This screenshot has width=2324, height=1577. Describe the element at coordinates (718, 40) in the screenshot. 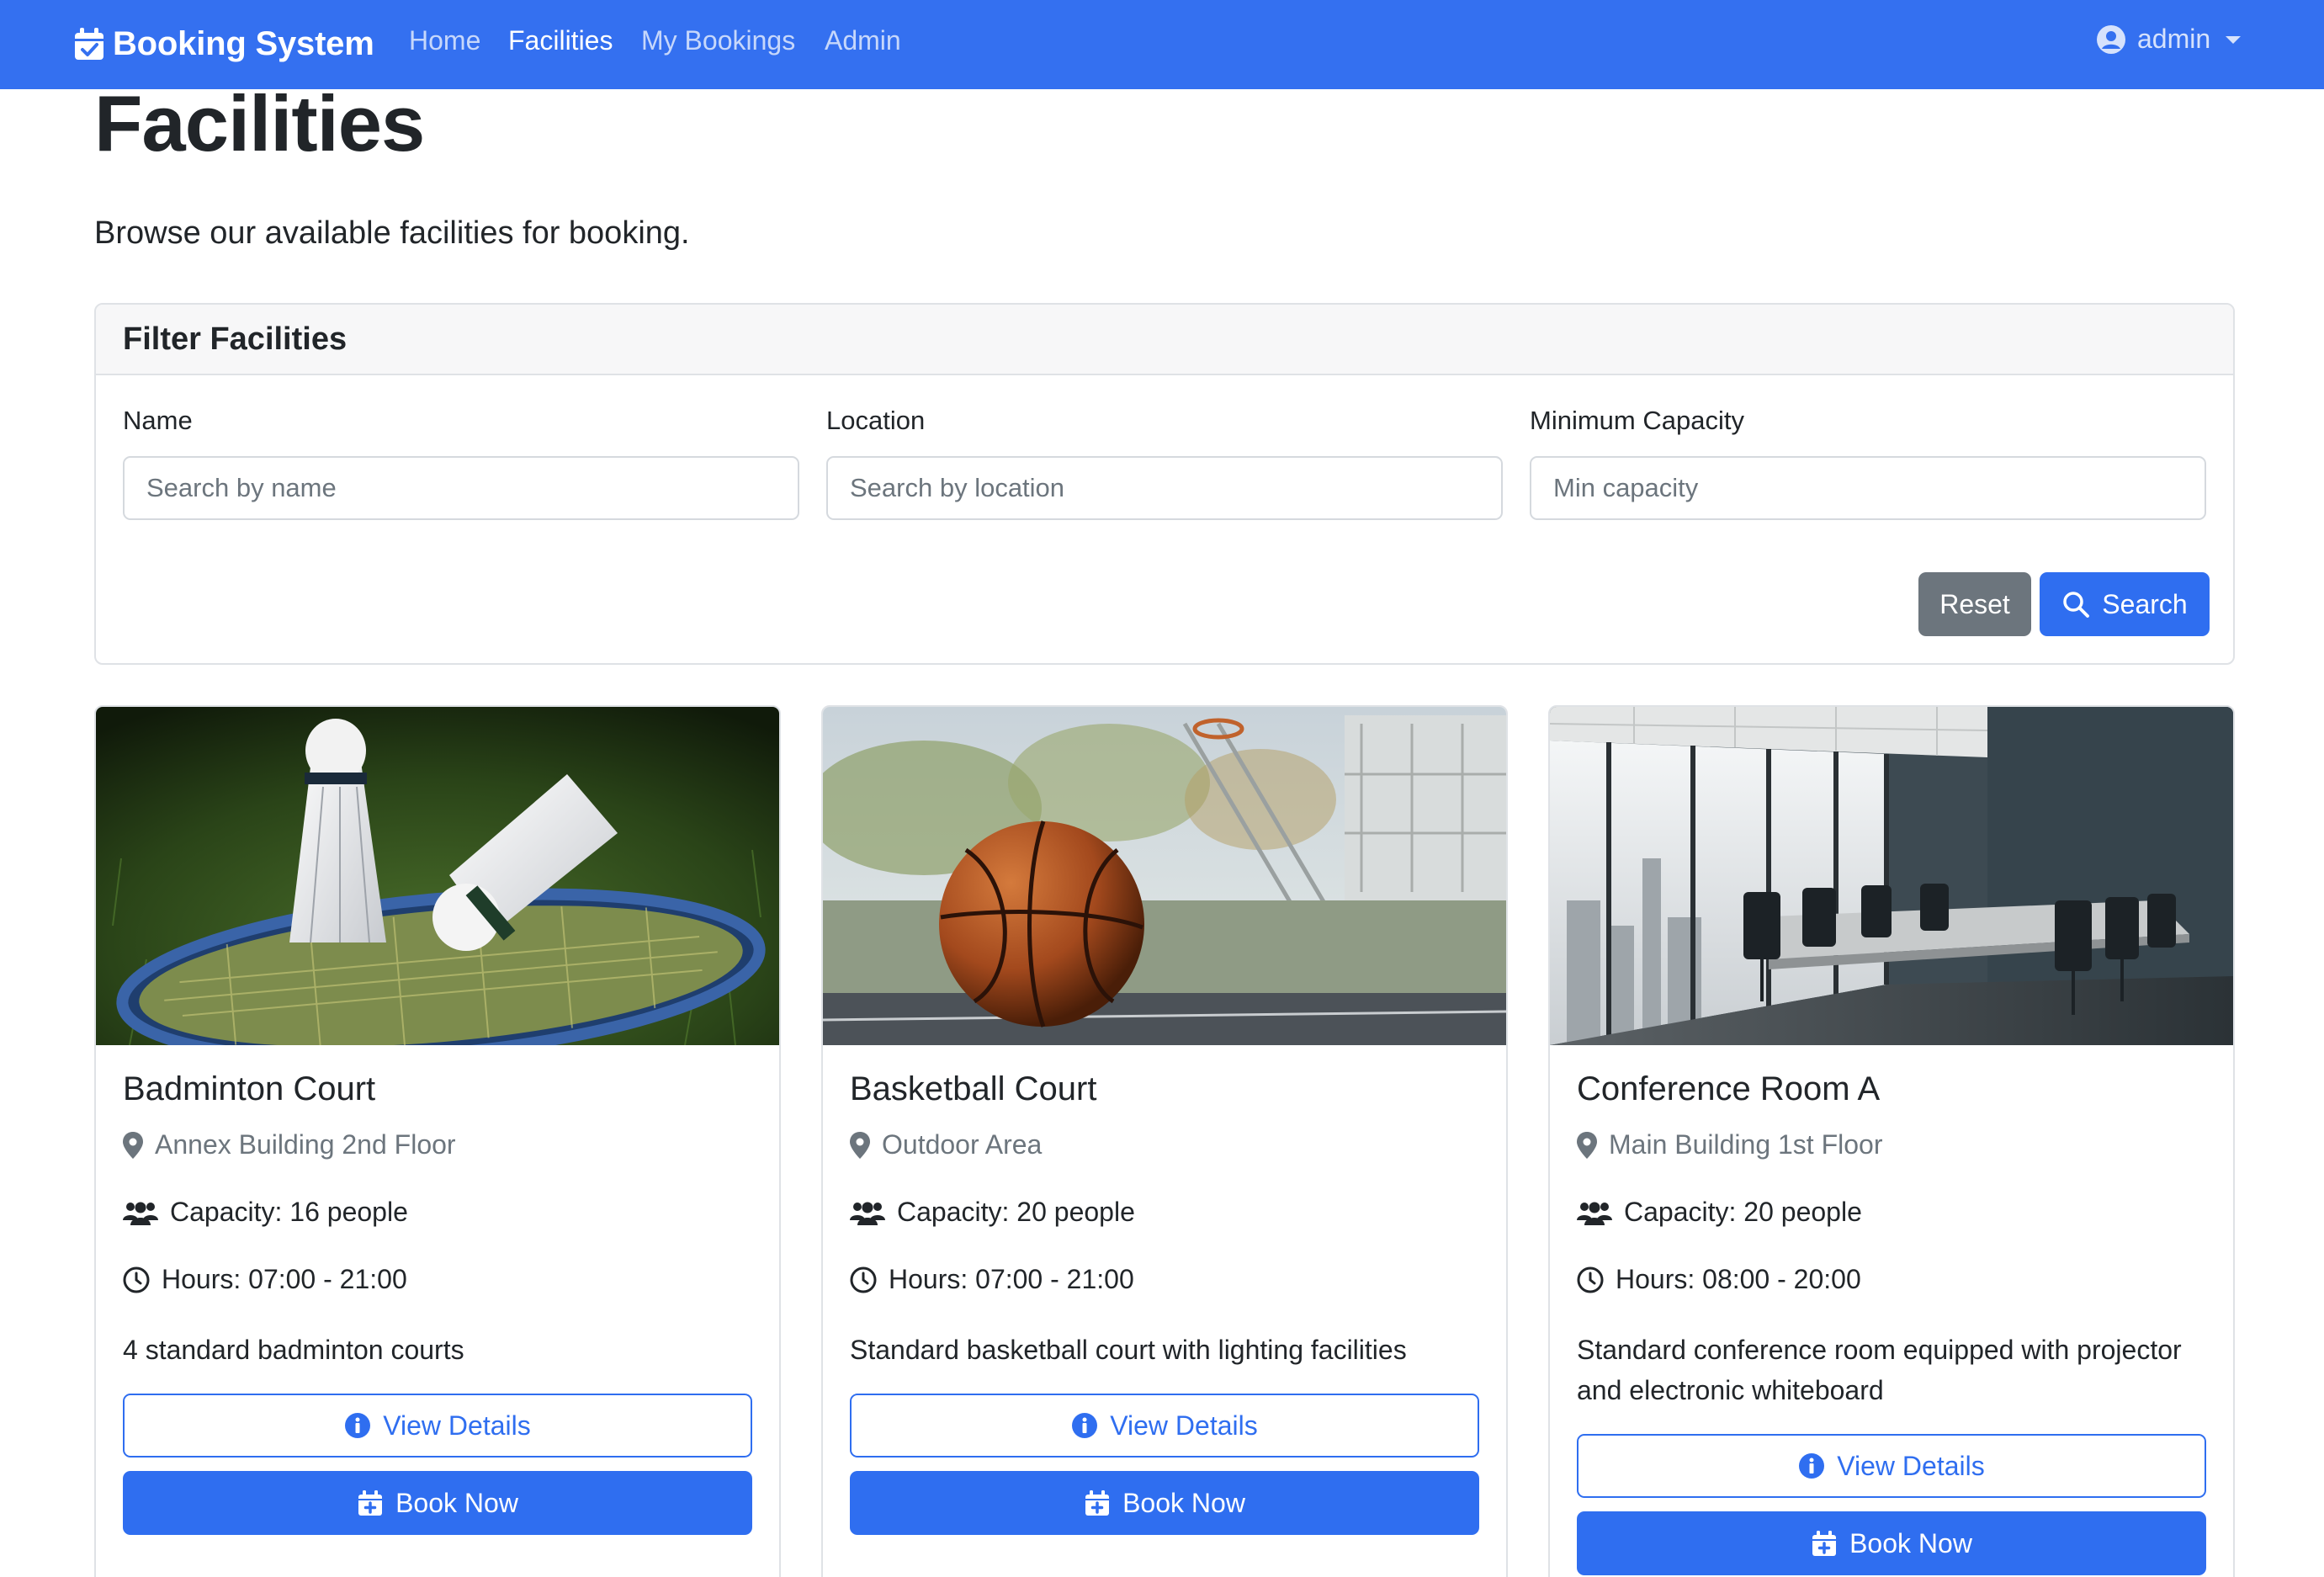

I see `nav-link-my-bookings: My Bookings` at that location.